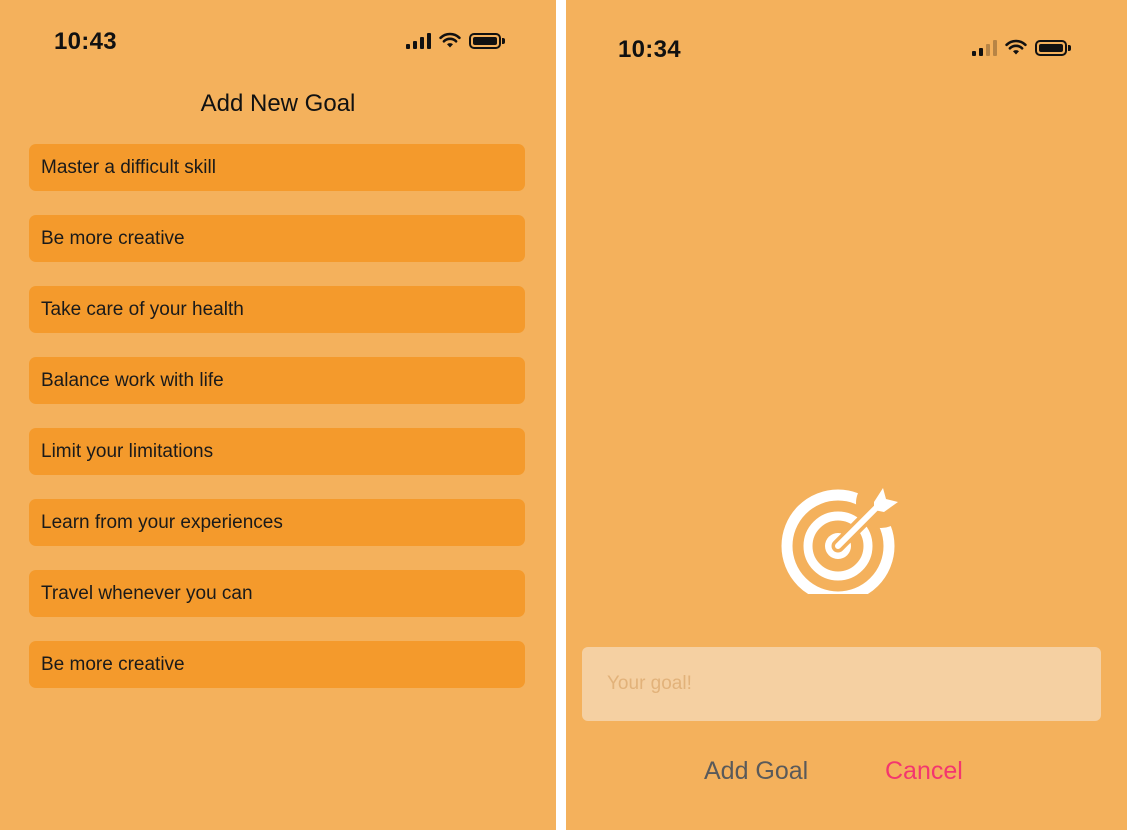 This screenshot has height=830, width=1127. What do you see at coordinates (277, 522) in the screenshot?
I see `goal-item: Learn from your experiences` at bounding box center [277, 522].